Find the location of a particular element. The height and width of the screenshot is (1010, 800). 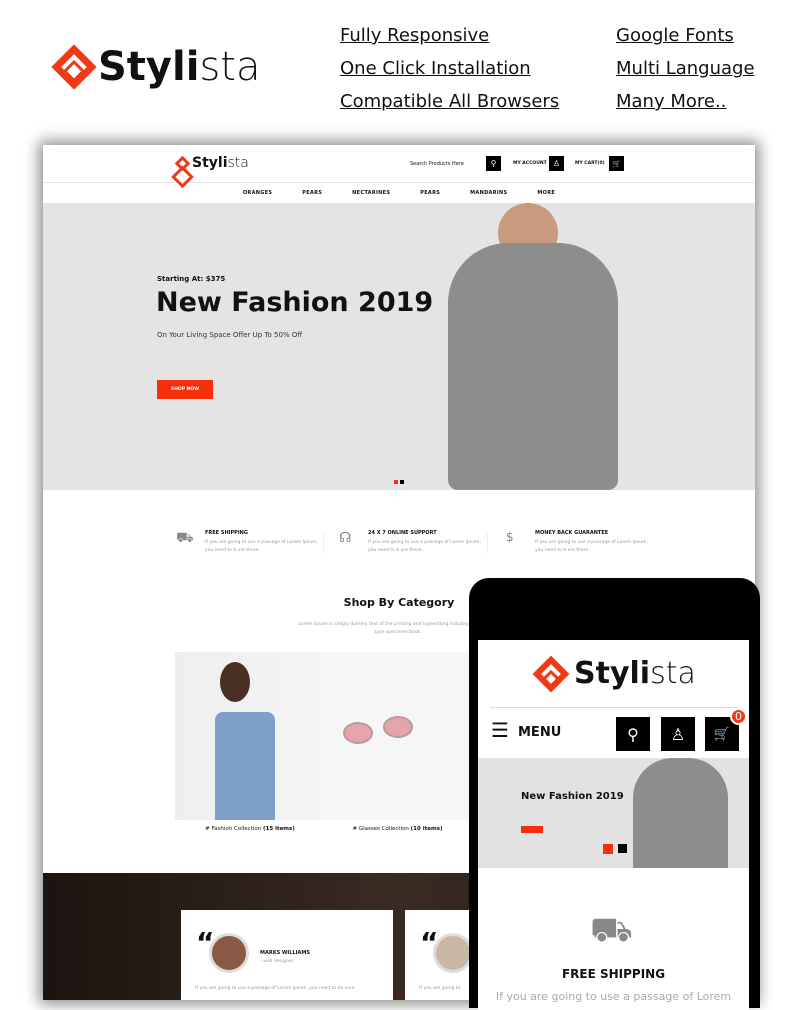

category-caption: # Glasses Collection (10 items) is located at coordinates (397, 829).